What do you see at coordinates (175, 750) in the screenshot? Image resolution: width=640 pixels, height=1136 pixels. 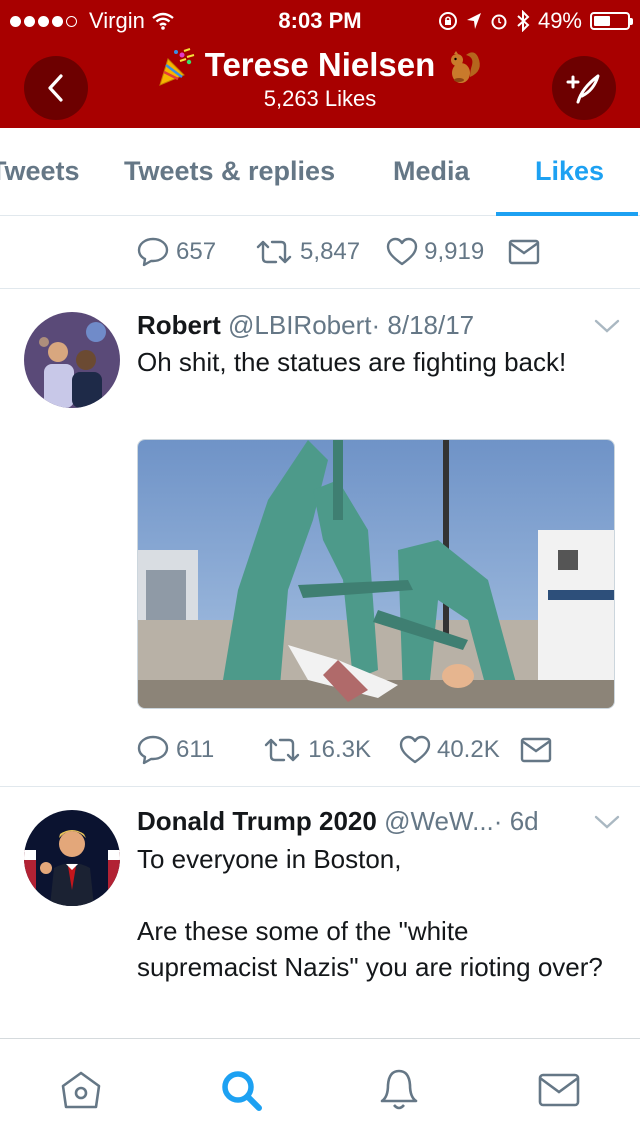 I see `reply-button: 611` at bounding box center [175, 750].